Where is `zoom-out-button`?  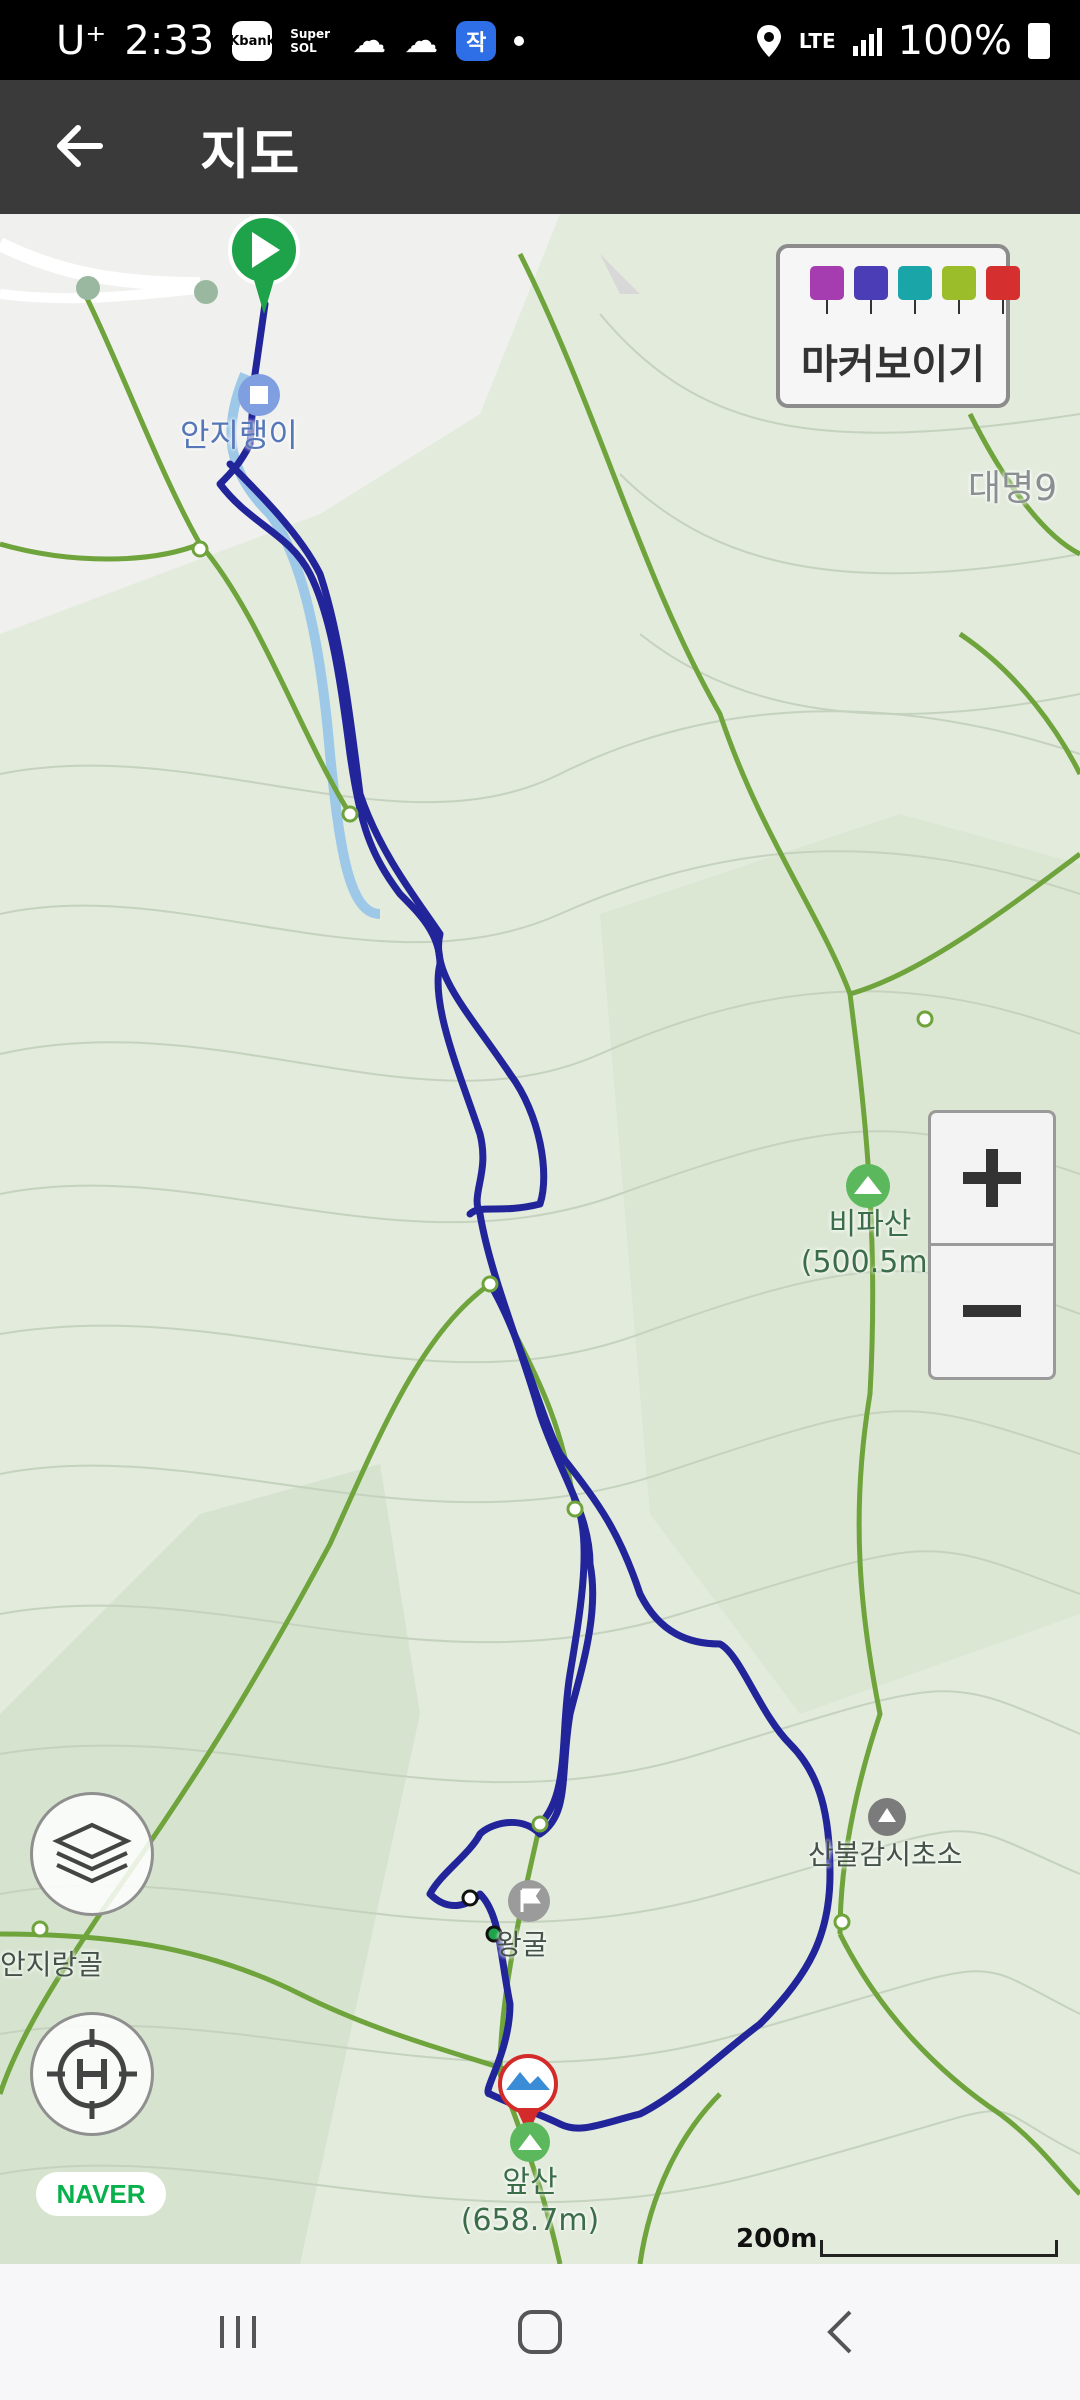 zoom-out-button is located at coordinates (992, 1311).